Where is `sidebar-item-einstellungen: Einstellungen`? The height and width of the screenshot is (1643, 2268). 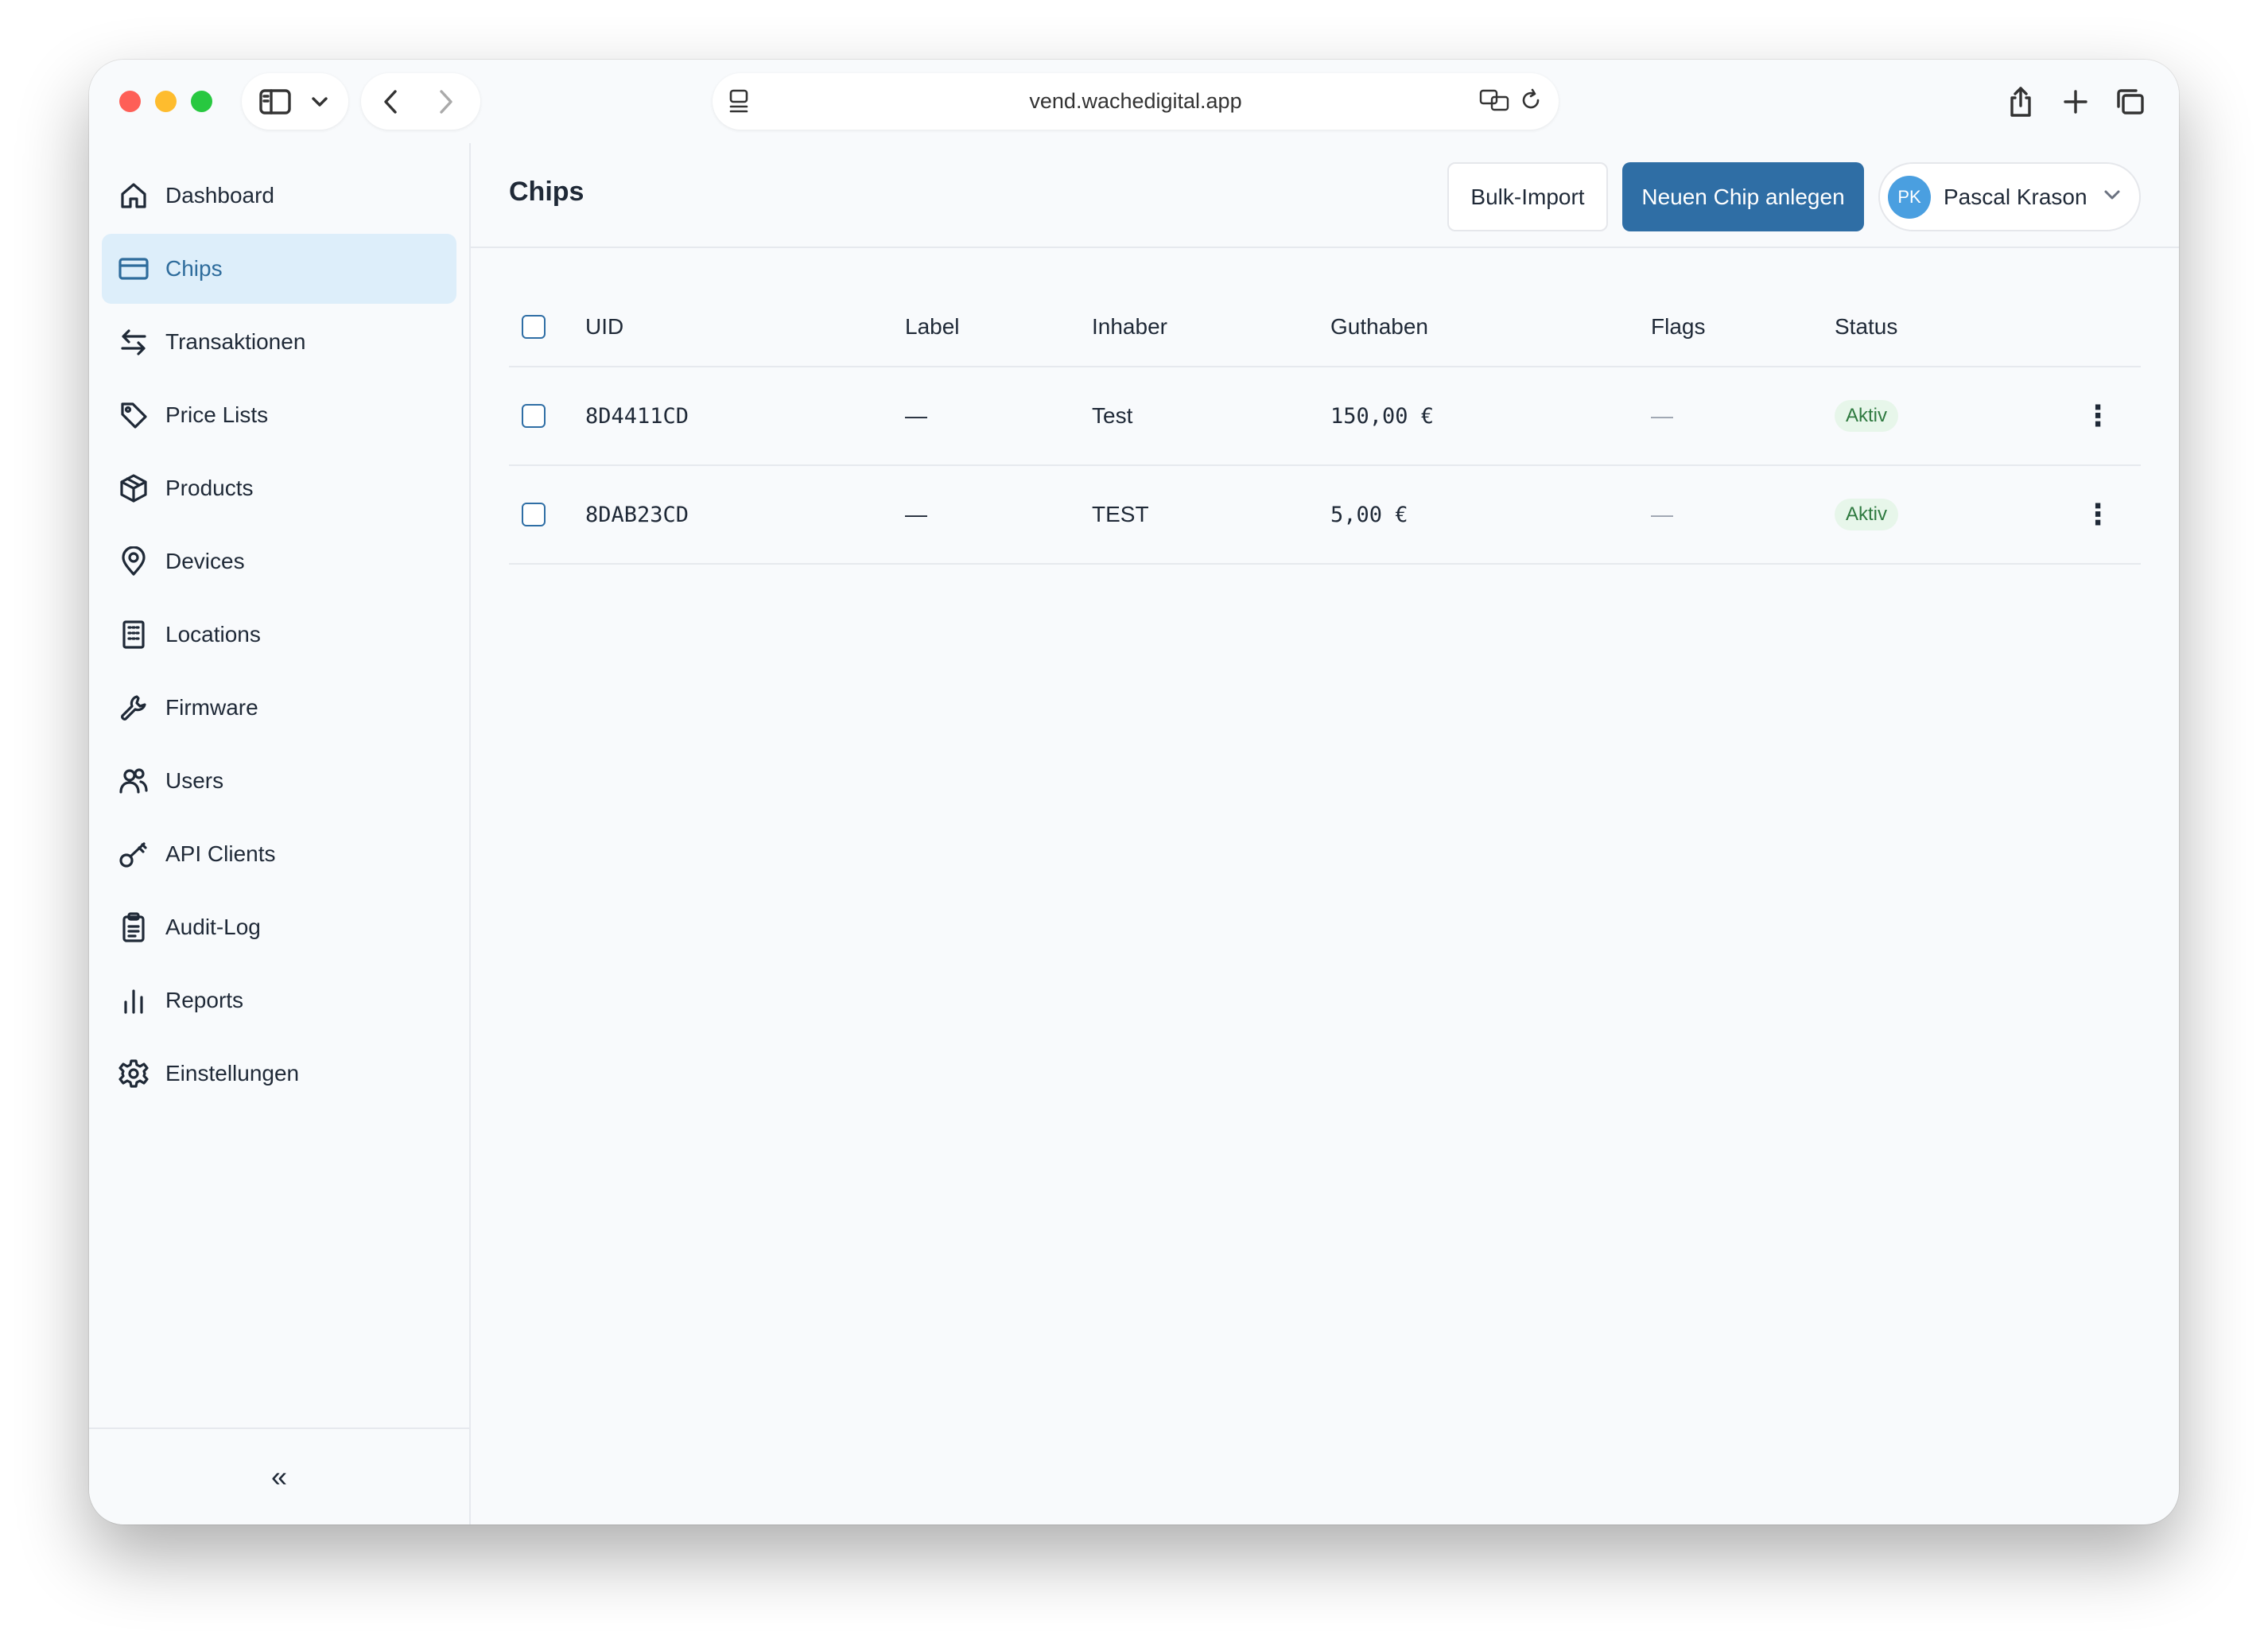
sidebar-item-einstellungen: Einstellungen is located at coordinates (279, 1074).